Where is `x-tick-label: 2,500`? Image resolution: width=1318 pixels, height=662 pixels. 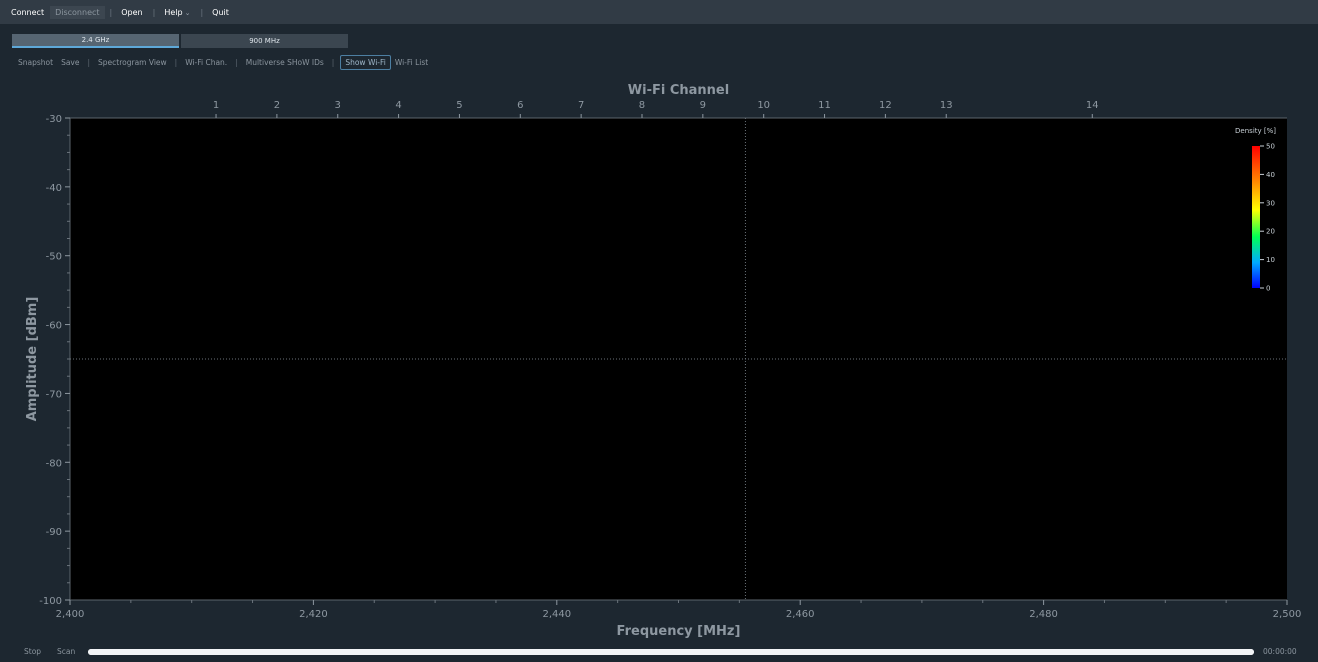
x-tick-label: 2,500 is located at coordinates (1287, 614).